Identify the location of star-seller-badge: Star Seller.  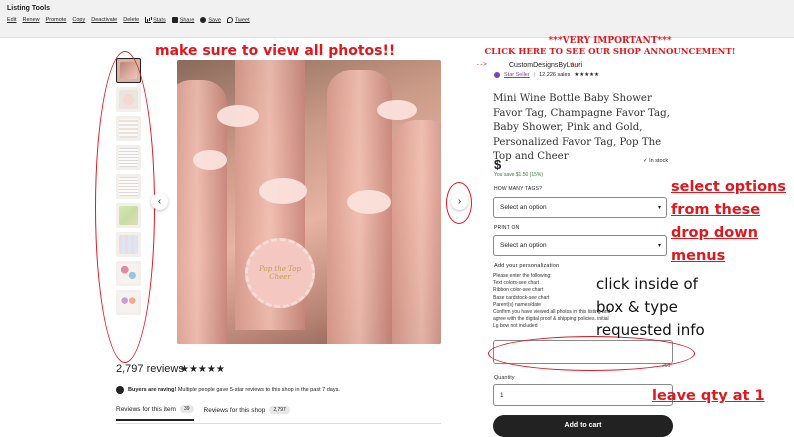
(517, 75).